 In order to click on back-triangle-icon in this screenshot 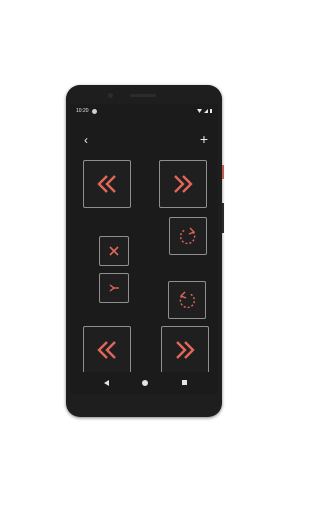, I will do `click(106, 383)`.